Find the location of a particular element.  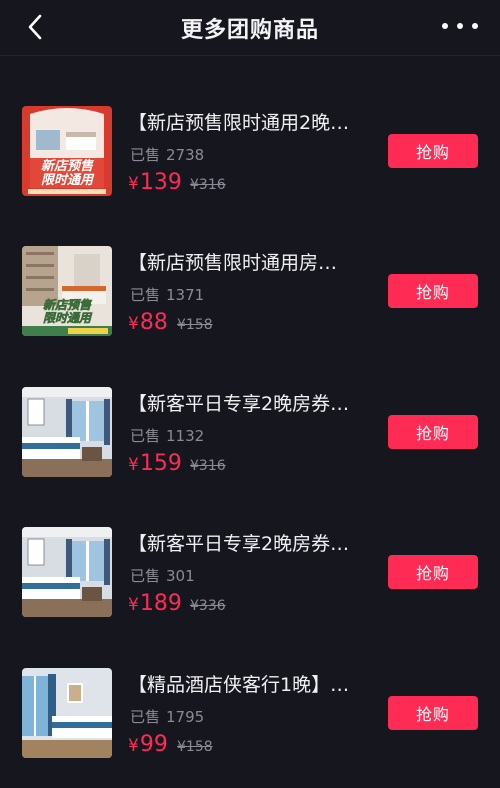

price-amount: 189 is located at coordinates (160, 603).